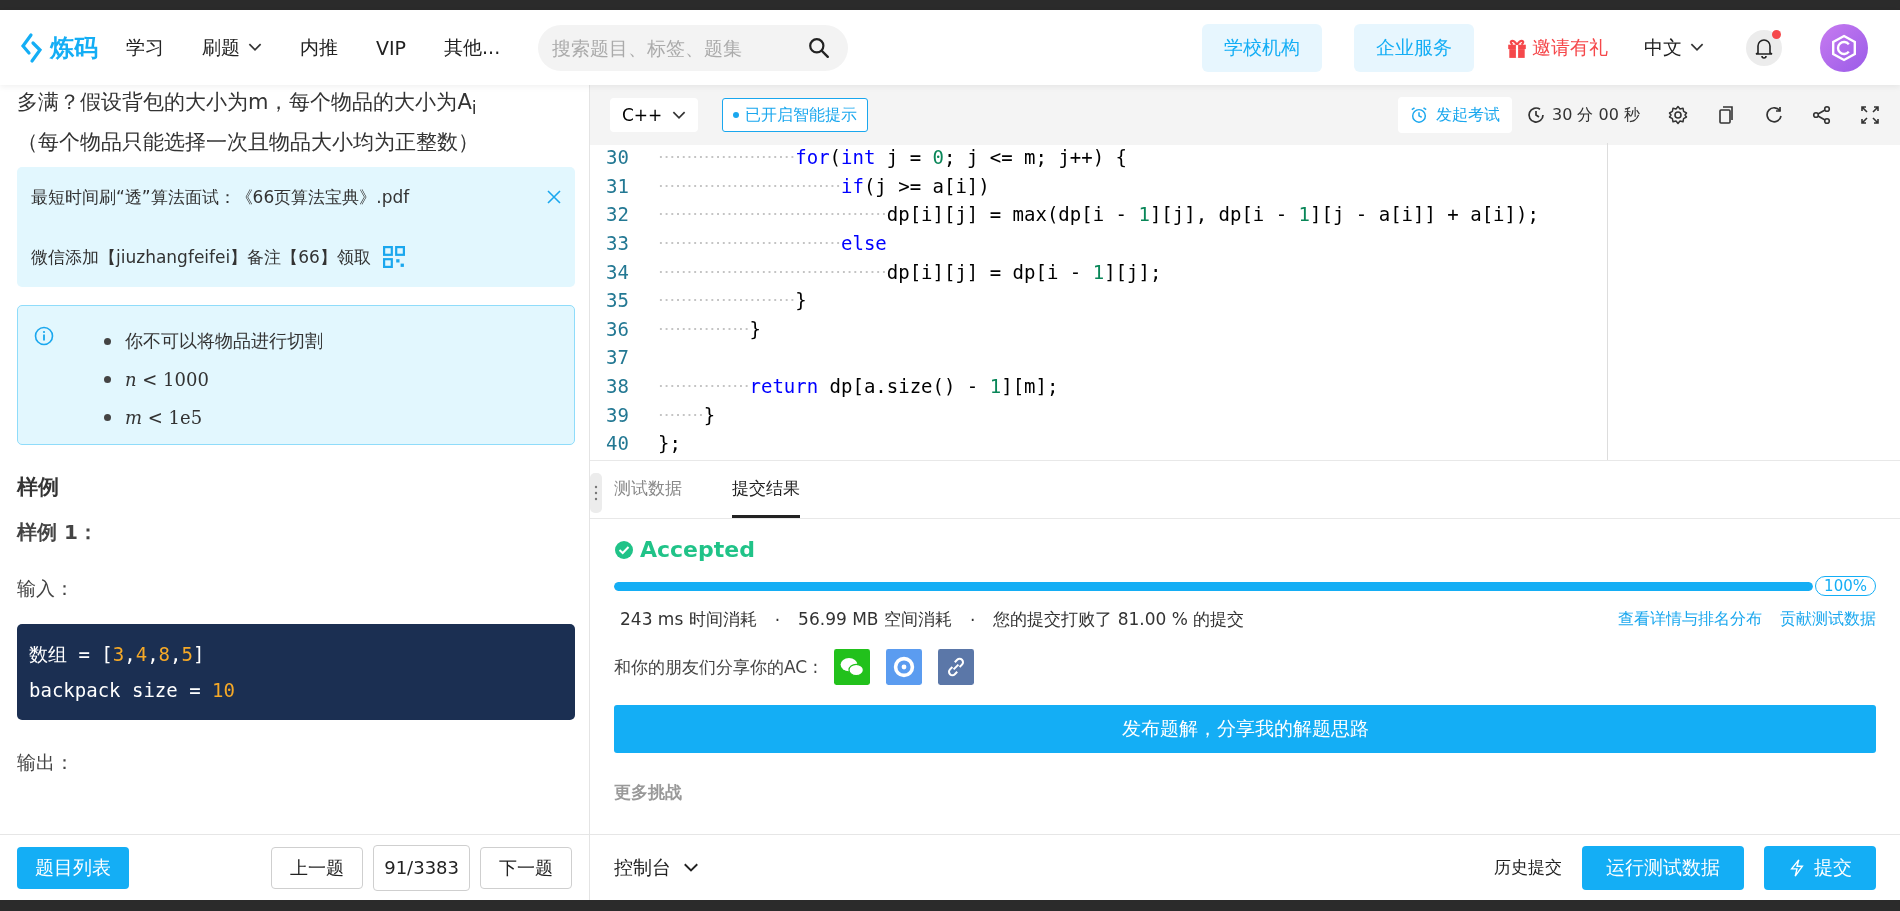 The image size is (1900, 911). Describe the element at coordinates (1528, 867) in the screenshot. I see `history-link: 历史提交` at that location.